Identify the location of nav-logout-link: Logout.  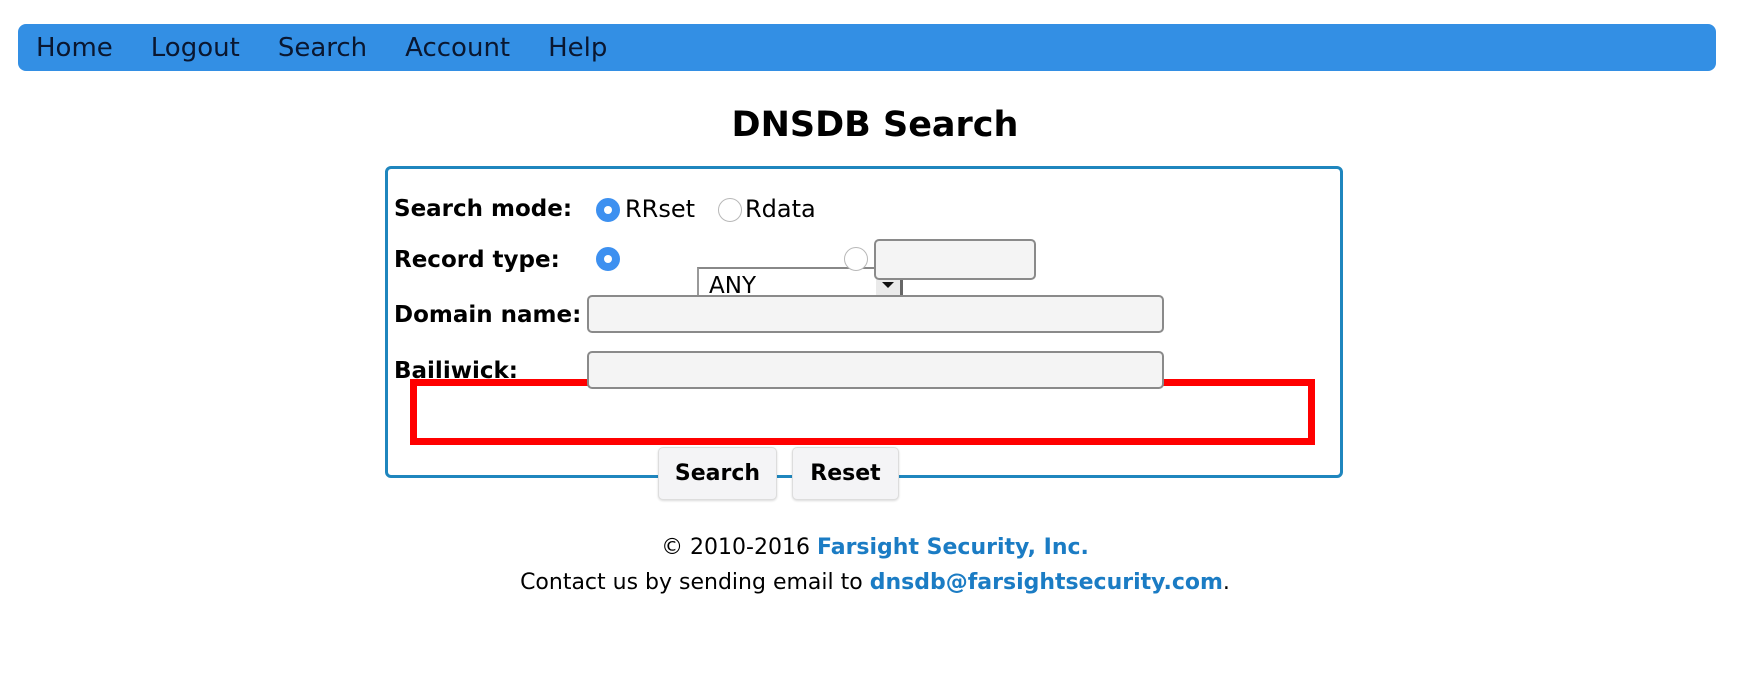
(195, 48).